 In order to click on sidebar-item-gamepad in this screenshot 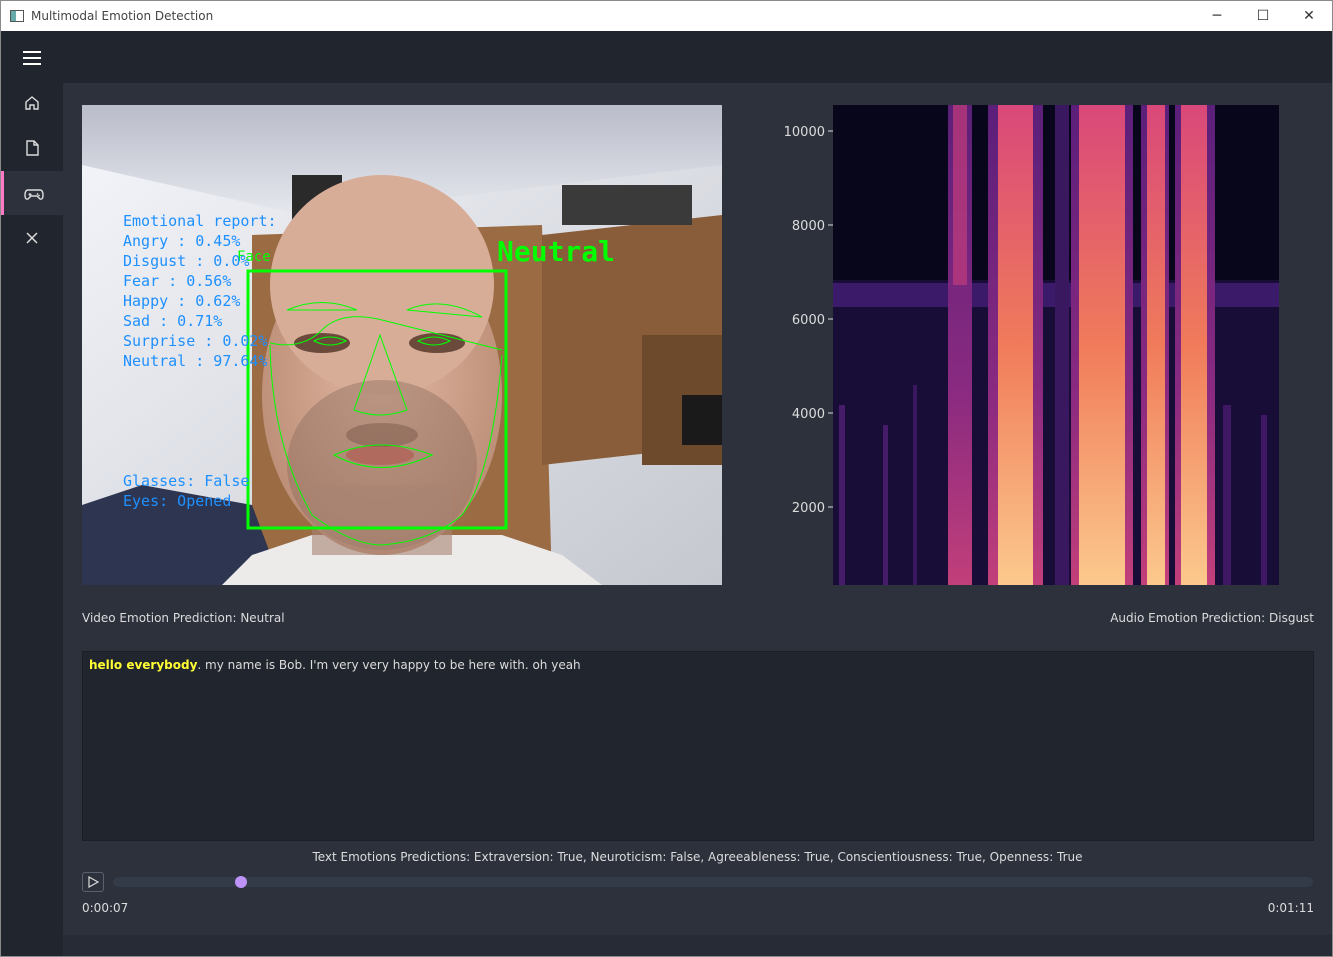, I will do `click(32, 193)`.